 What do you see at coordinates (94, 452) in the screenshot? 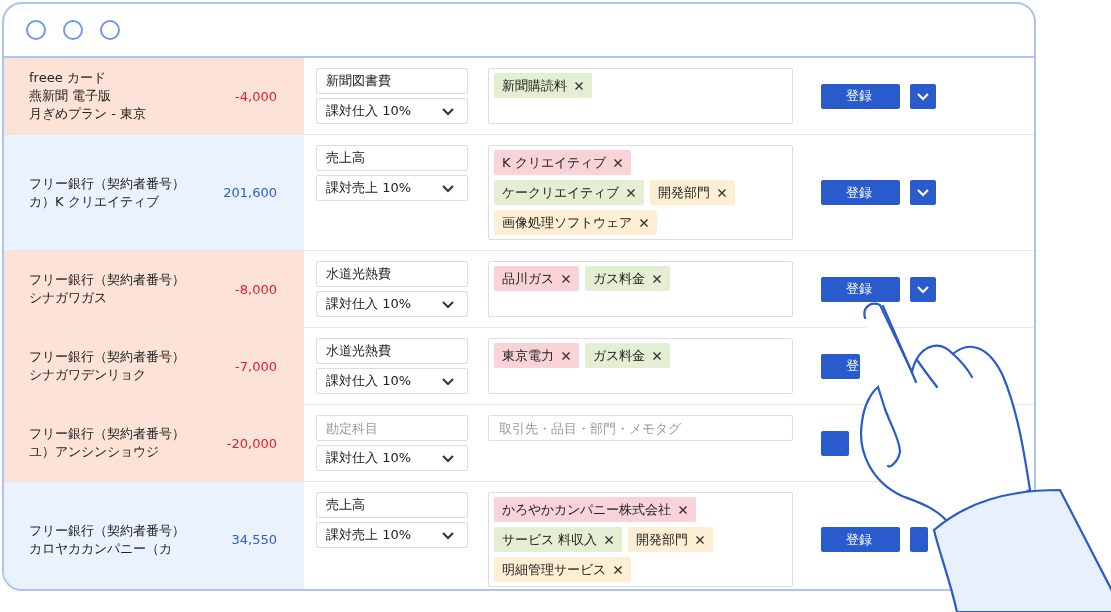
I see `transaction-description: ユ）アンシンショウジ` at bounding box center [94, 452].